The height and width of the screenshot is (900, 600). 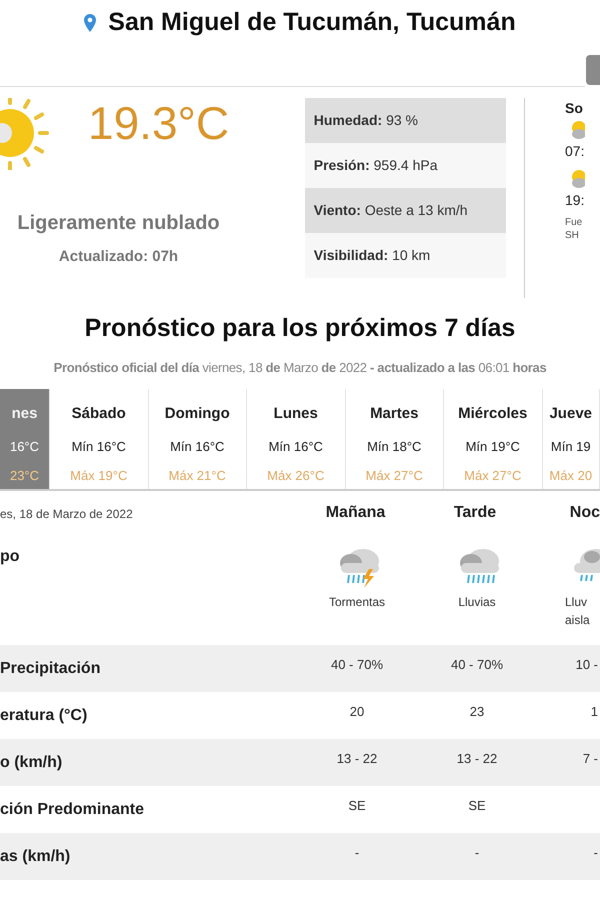 What do you see at coordinates (67, 514) in the screenshot?
I see `detail-date: es, 18 de Marzo de 2022` at bounding box center [67, 514].